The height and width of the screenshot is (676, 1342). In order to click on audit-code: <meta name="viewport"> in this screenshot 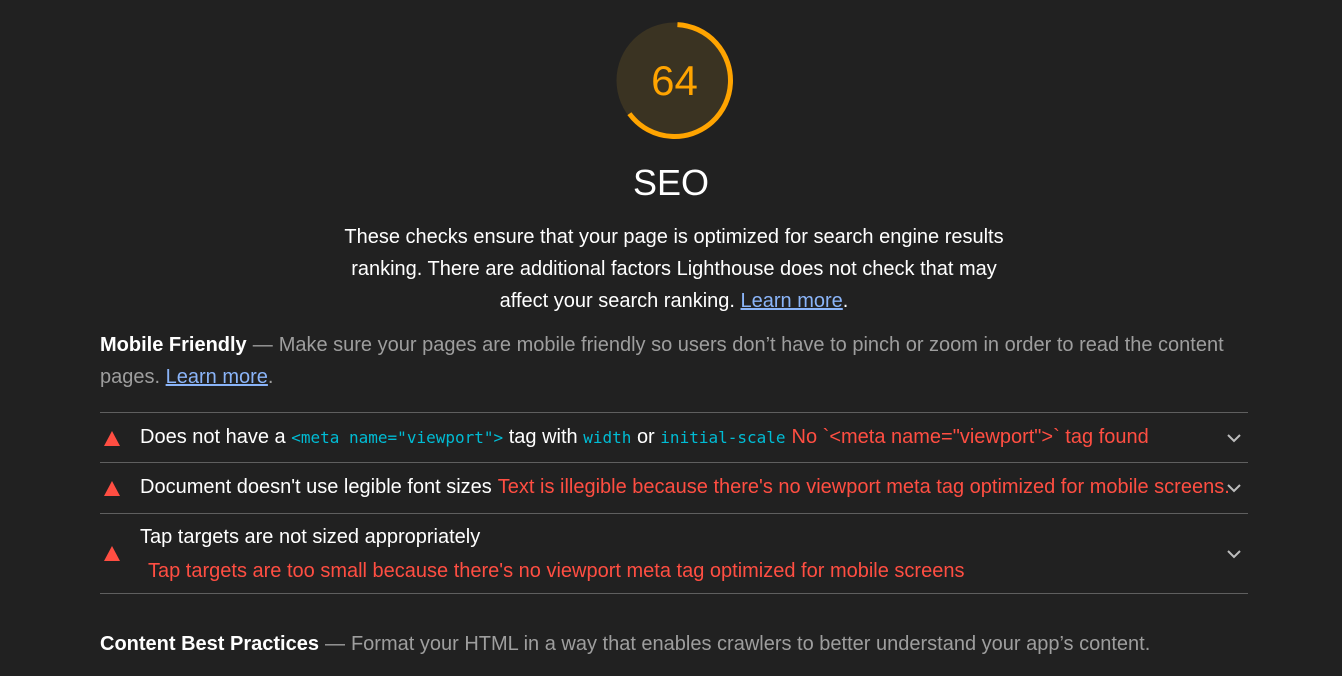, I will do `click(397, 437)`.